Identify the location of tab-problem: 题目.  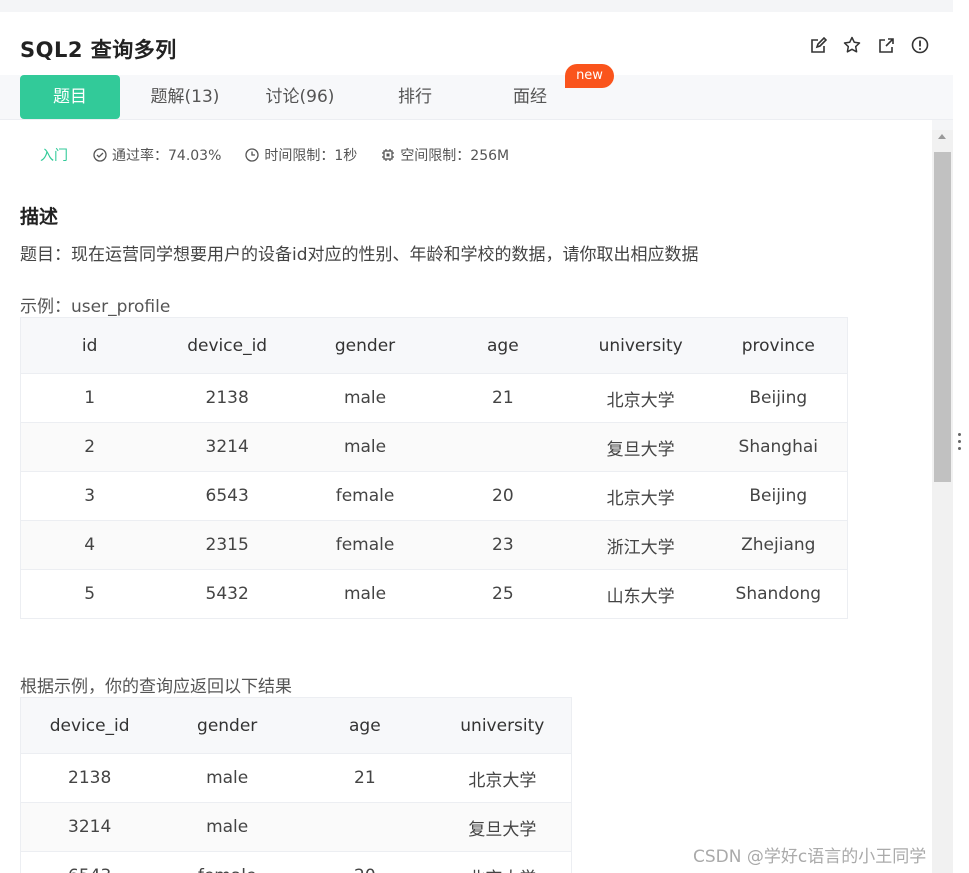
(70, 97).